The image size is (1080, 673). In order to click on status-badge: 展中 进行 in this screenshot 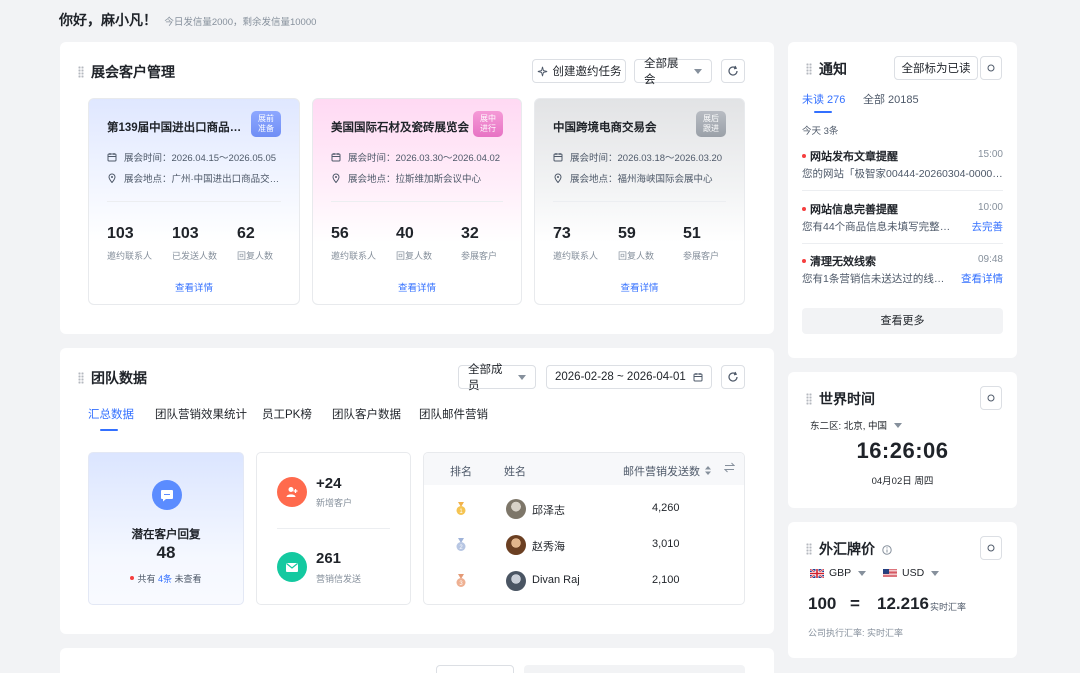, I will do `click(488, 124)`.